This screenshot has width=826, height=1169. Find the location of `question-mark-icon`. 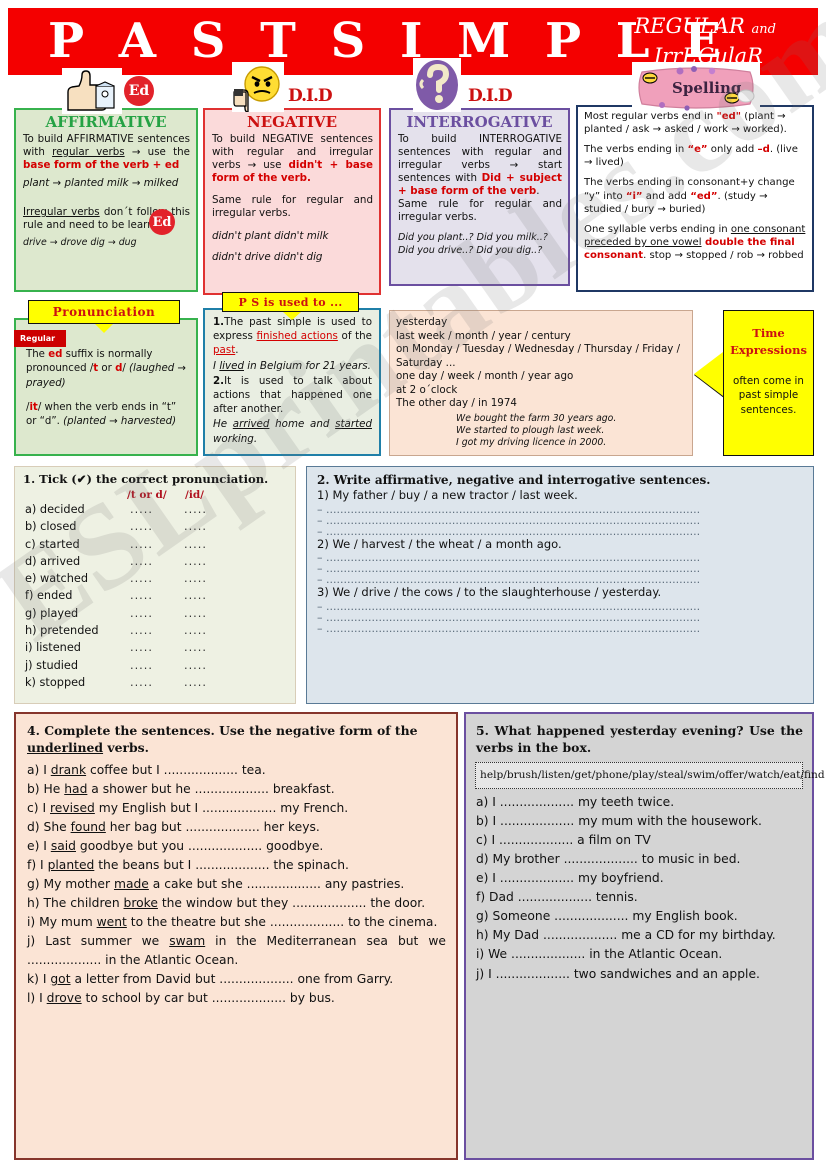

question-mark-icon is located at coordinates (437, 85).